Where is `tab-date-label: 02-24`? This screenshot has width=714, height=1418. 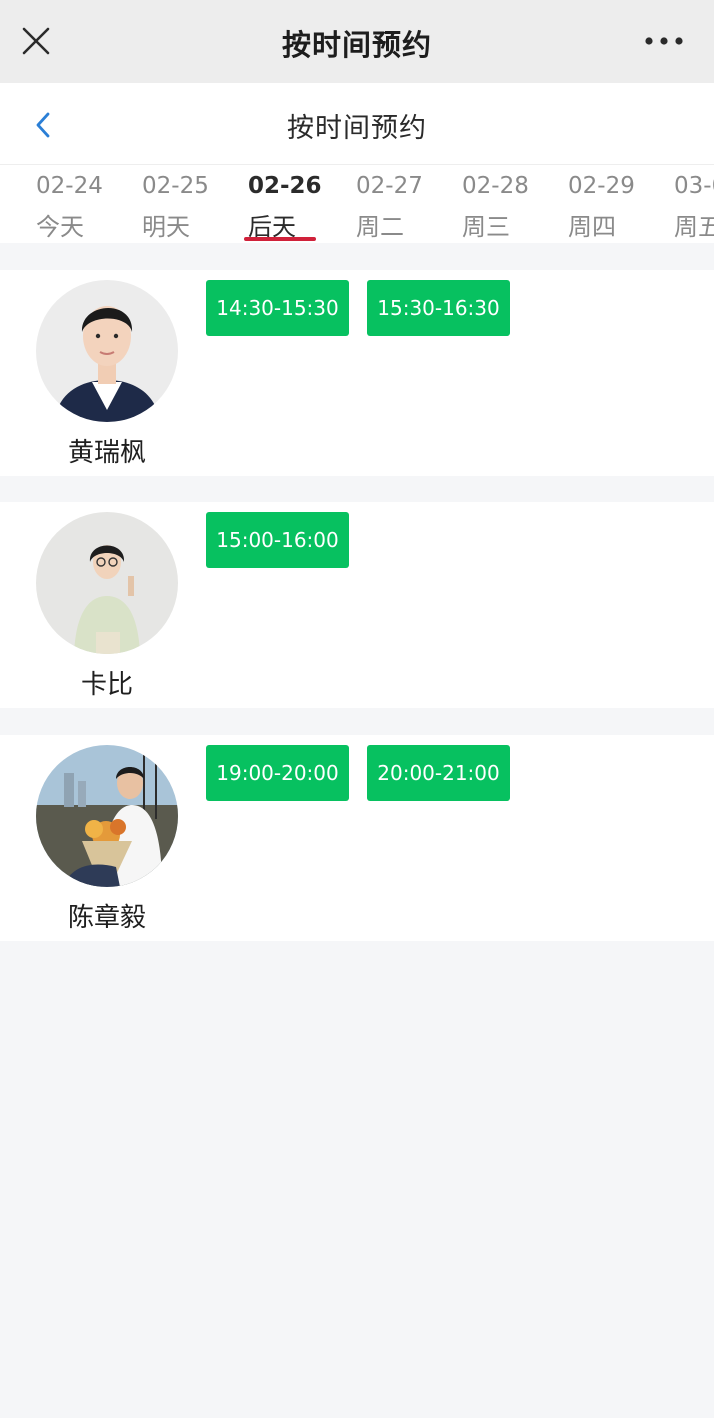 tab-date-label: 02-24 is located at coordinates (69, 186).